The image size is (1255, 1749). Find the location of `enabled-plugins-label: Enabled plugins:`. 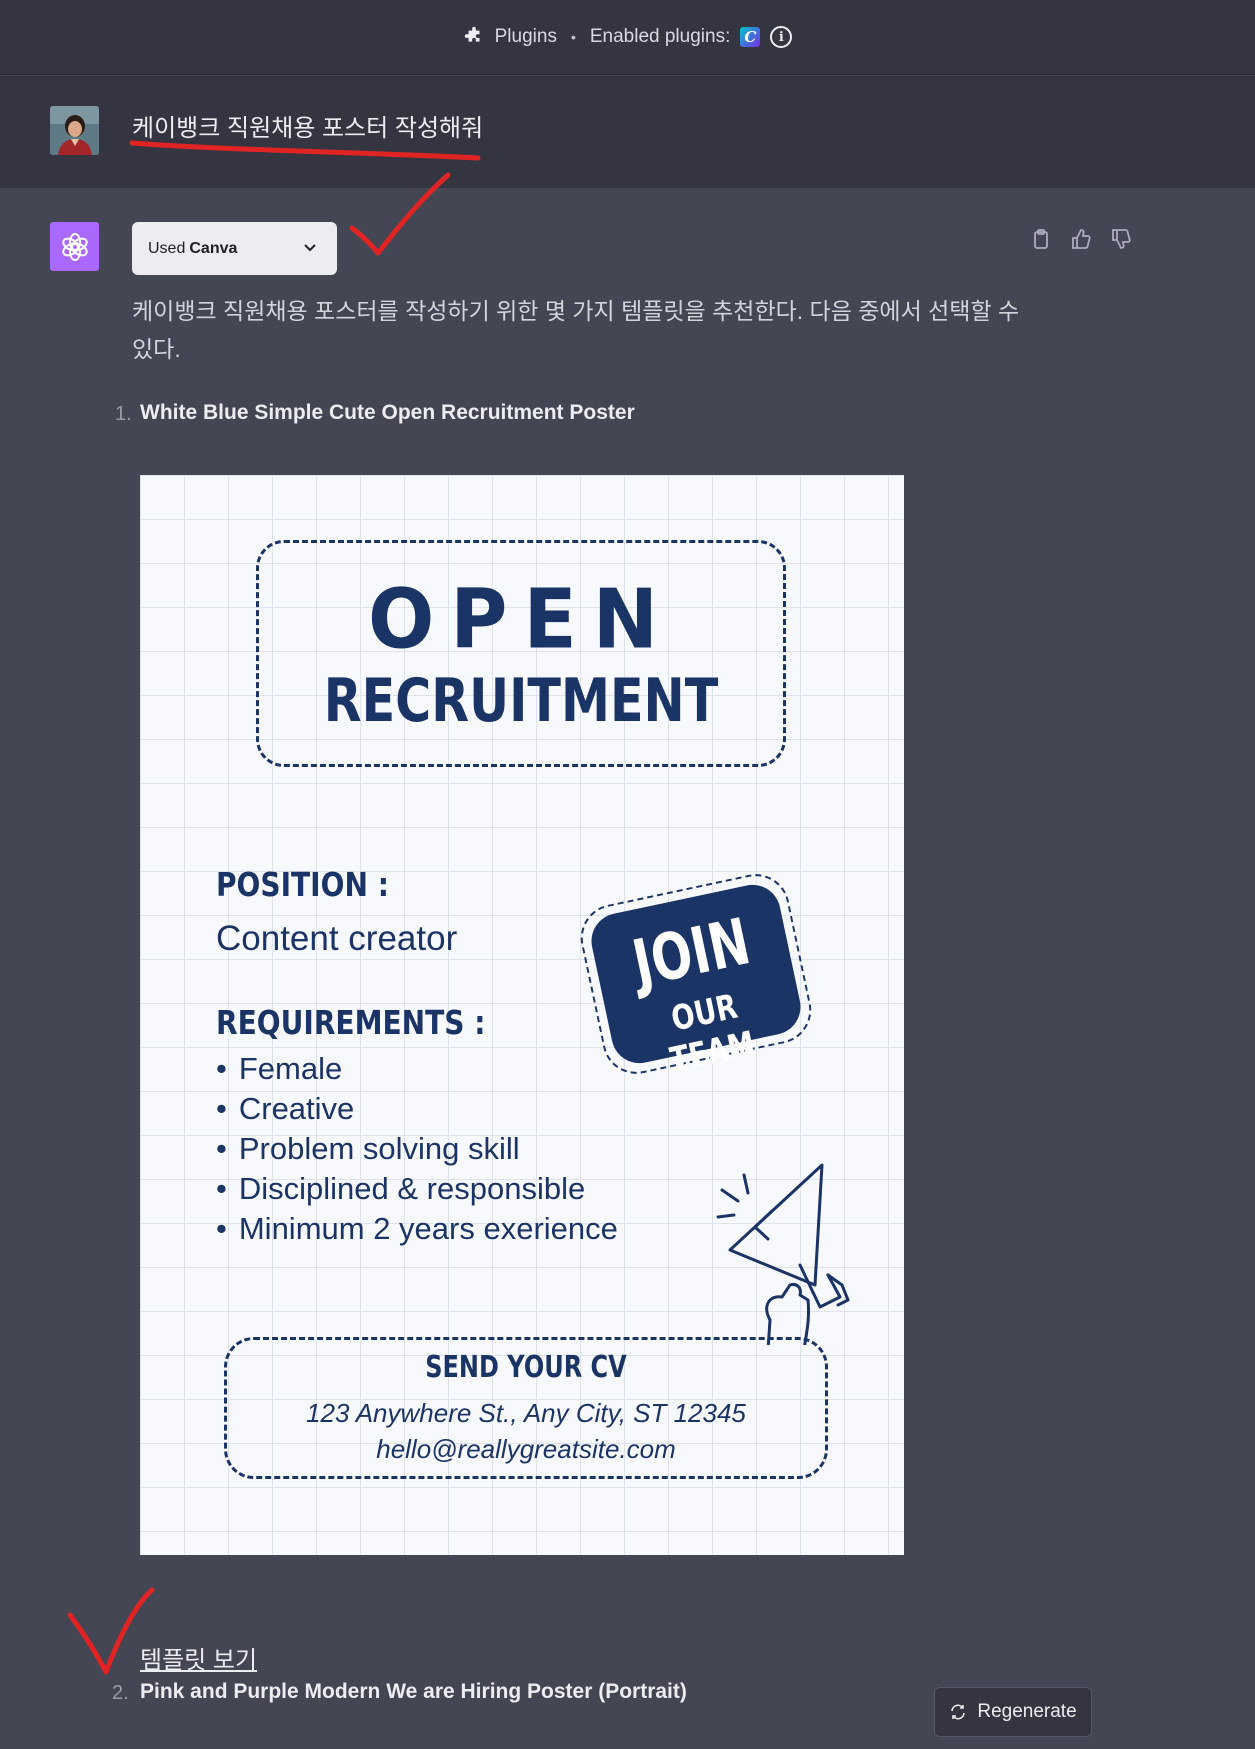

enabled-plugins-label: Enabled plugins: is located at coordinates (660, 36).